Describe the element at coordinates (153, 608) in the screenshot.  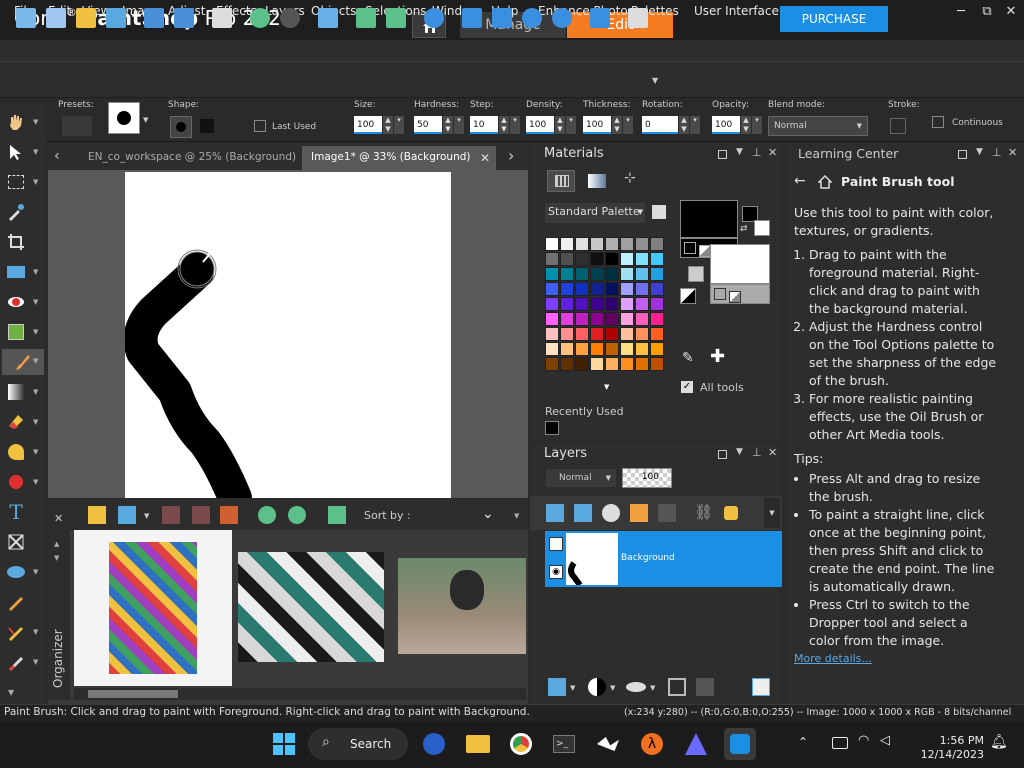
I see `thumbnail-selected` at that location.